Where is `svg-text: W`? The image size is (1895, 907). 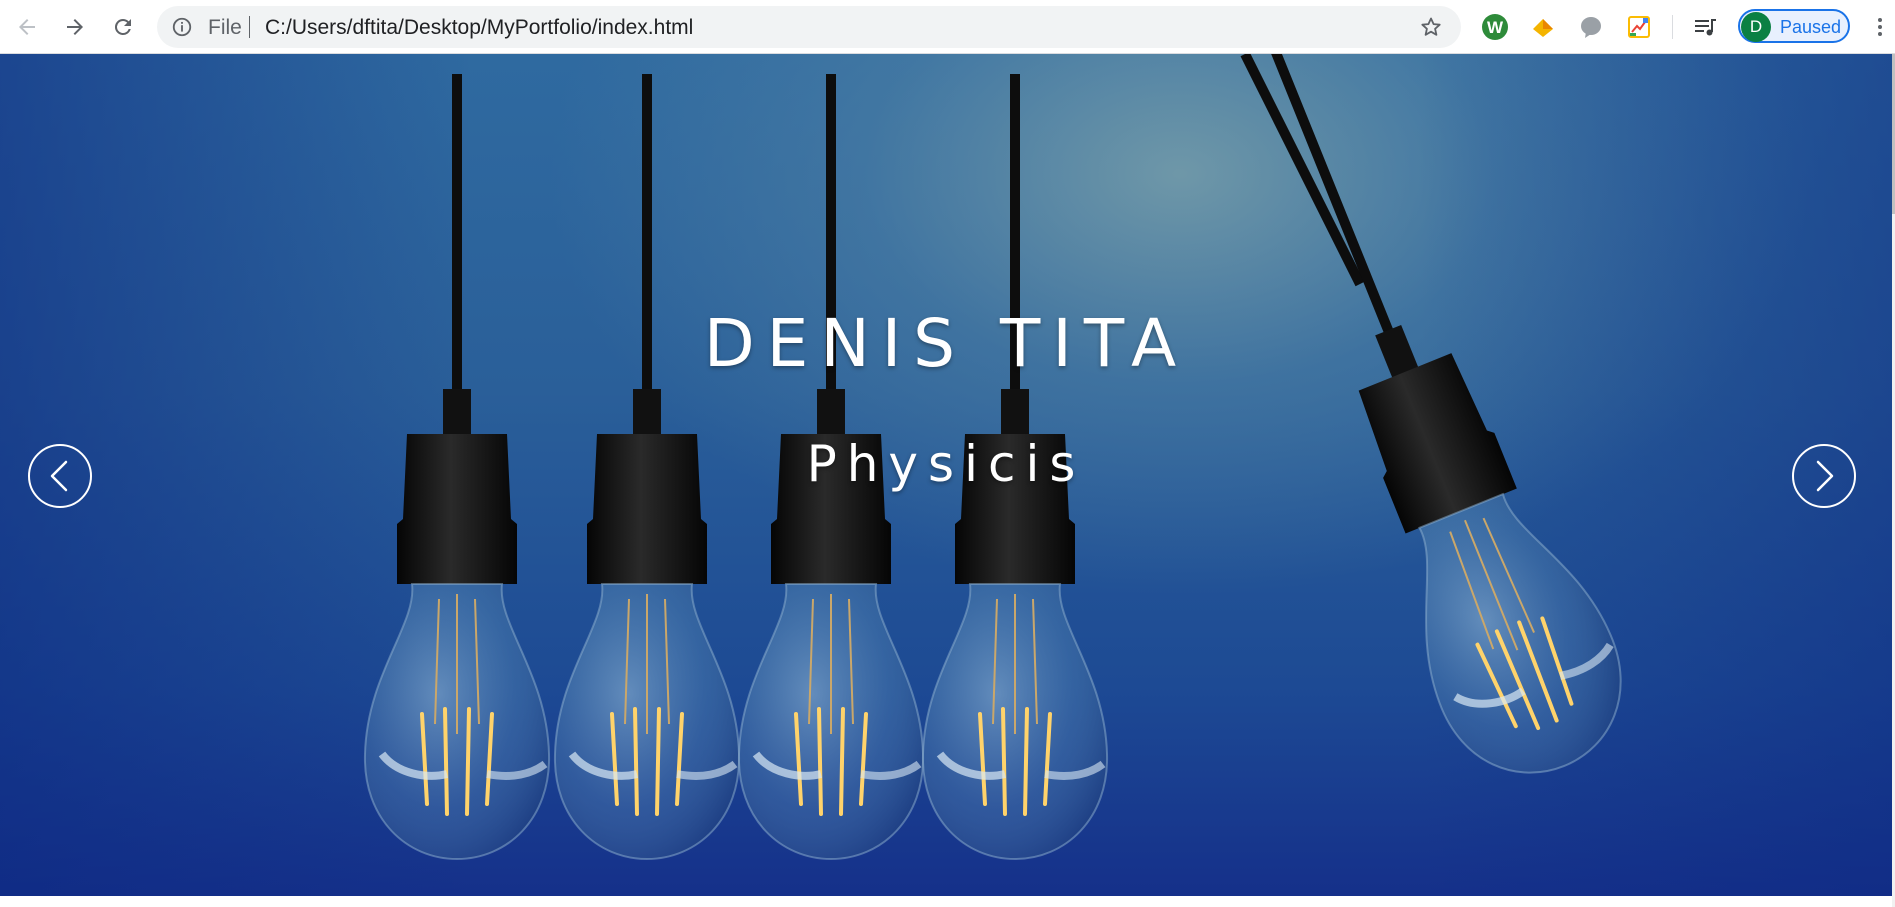
svg-text: W is located at coordinates (1495, 27).